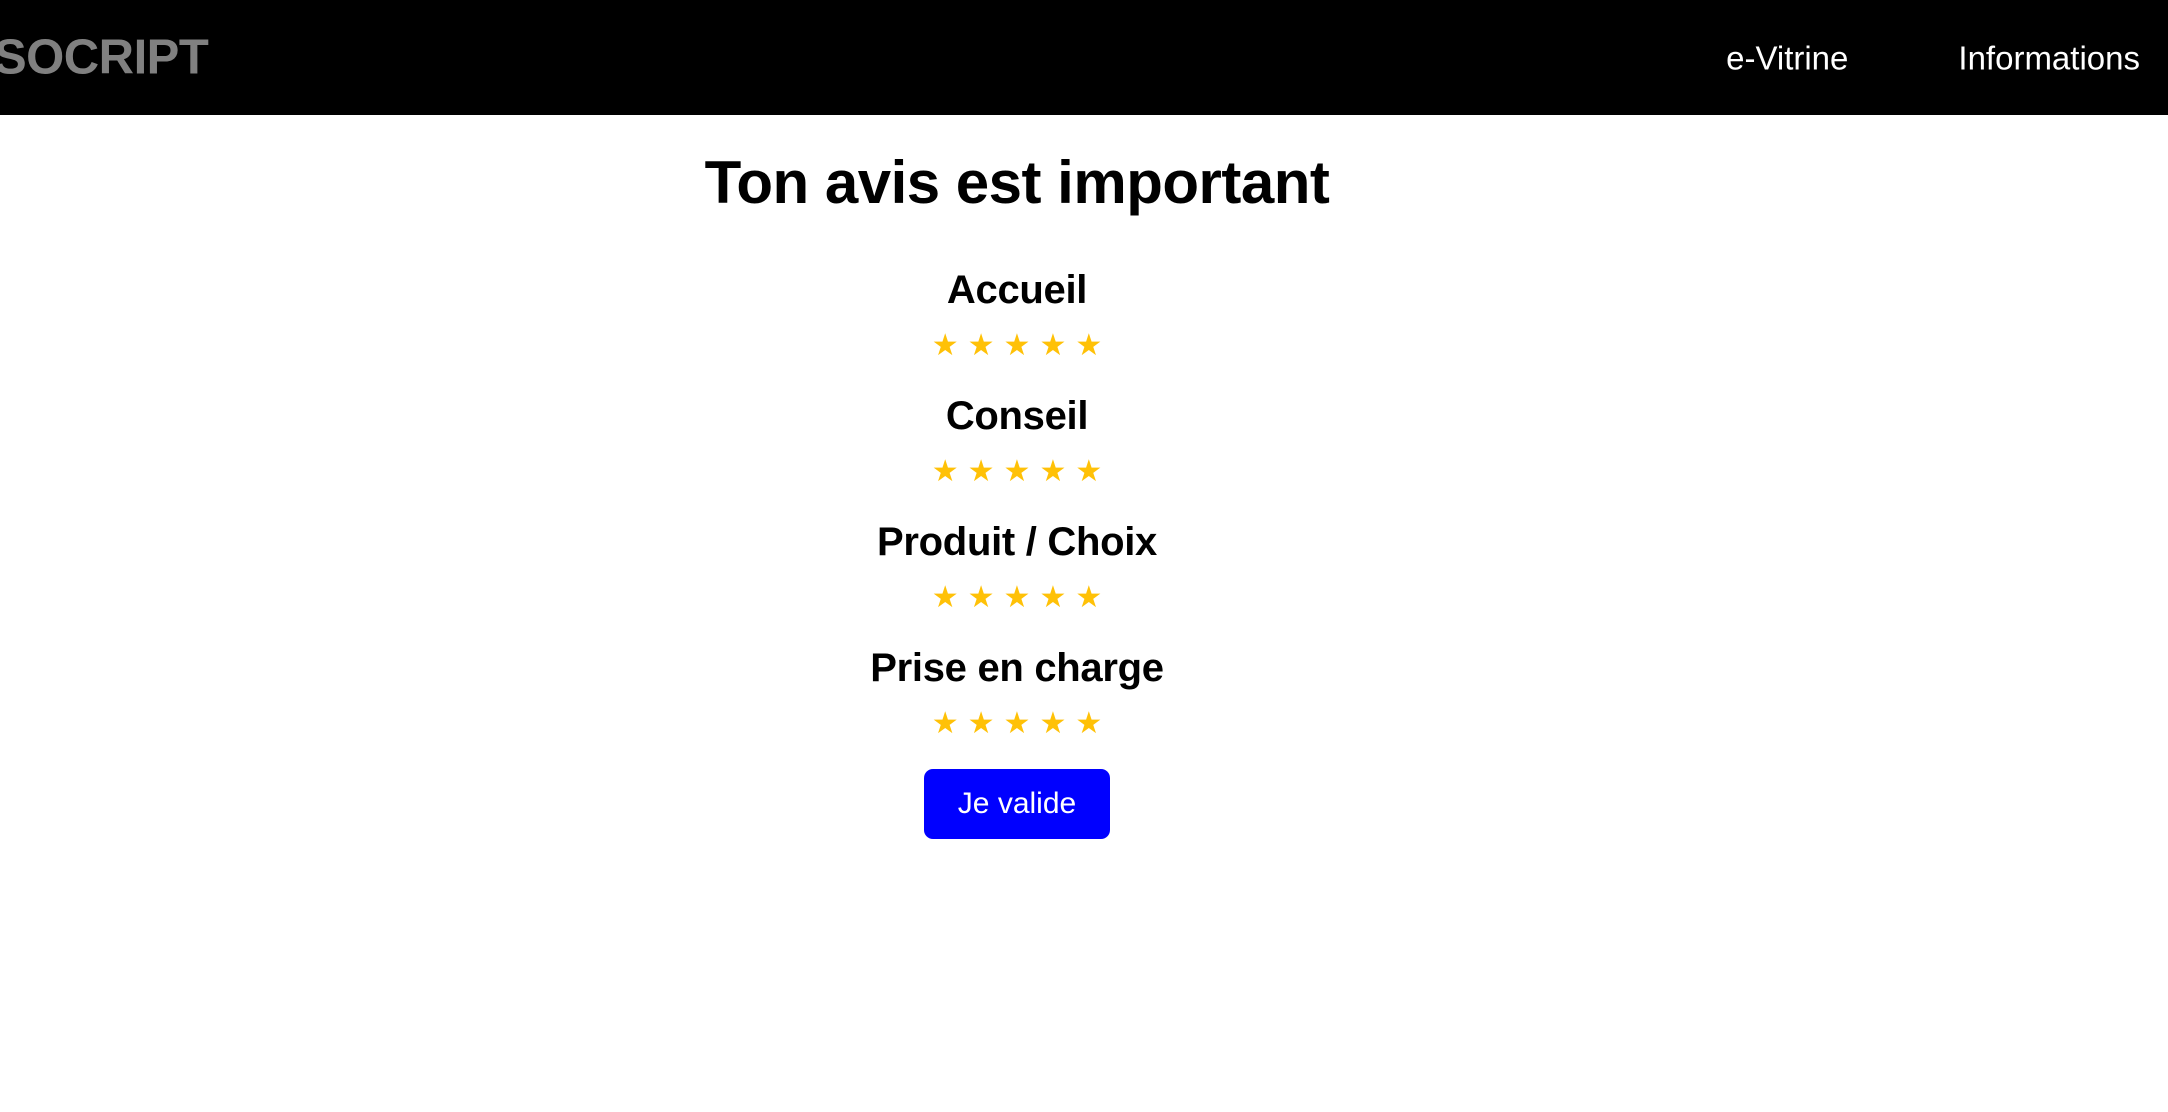 This screenshot has width=2168, height=1112. Describe the element at coordinates (1017, 313) in the screenshot. I see `rating-block-accueil: Accueil ★ ★ ★ ★ ★` at that location.